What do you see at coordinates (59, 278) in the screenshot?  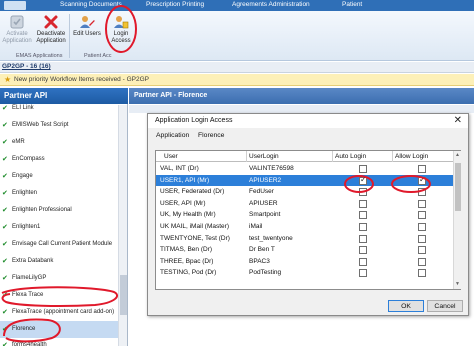 I see `list-item: ✔ FlameLilyGP` at bounding box center [59, 278].